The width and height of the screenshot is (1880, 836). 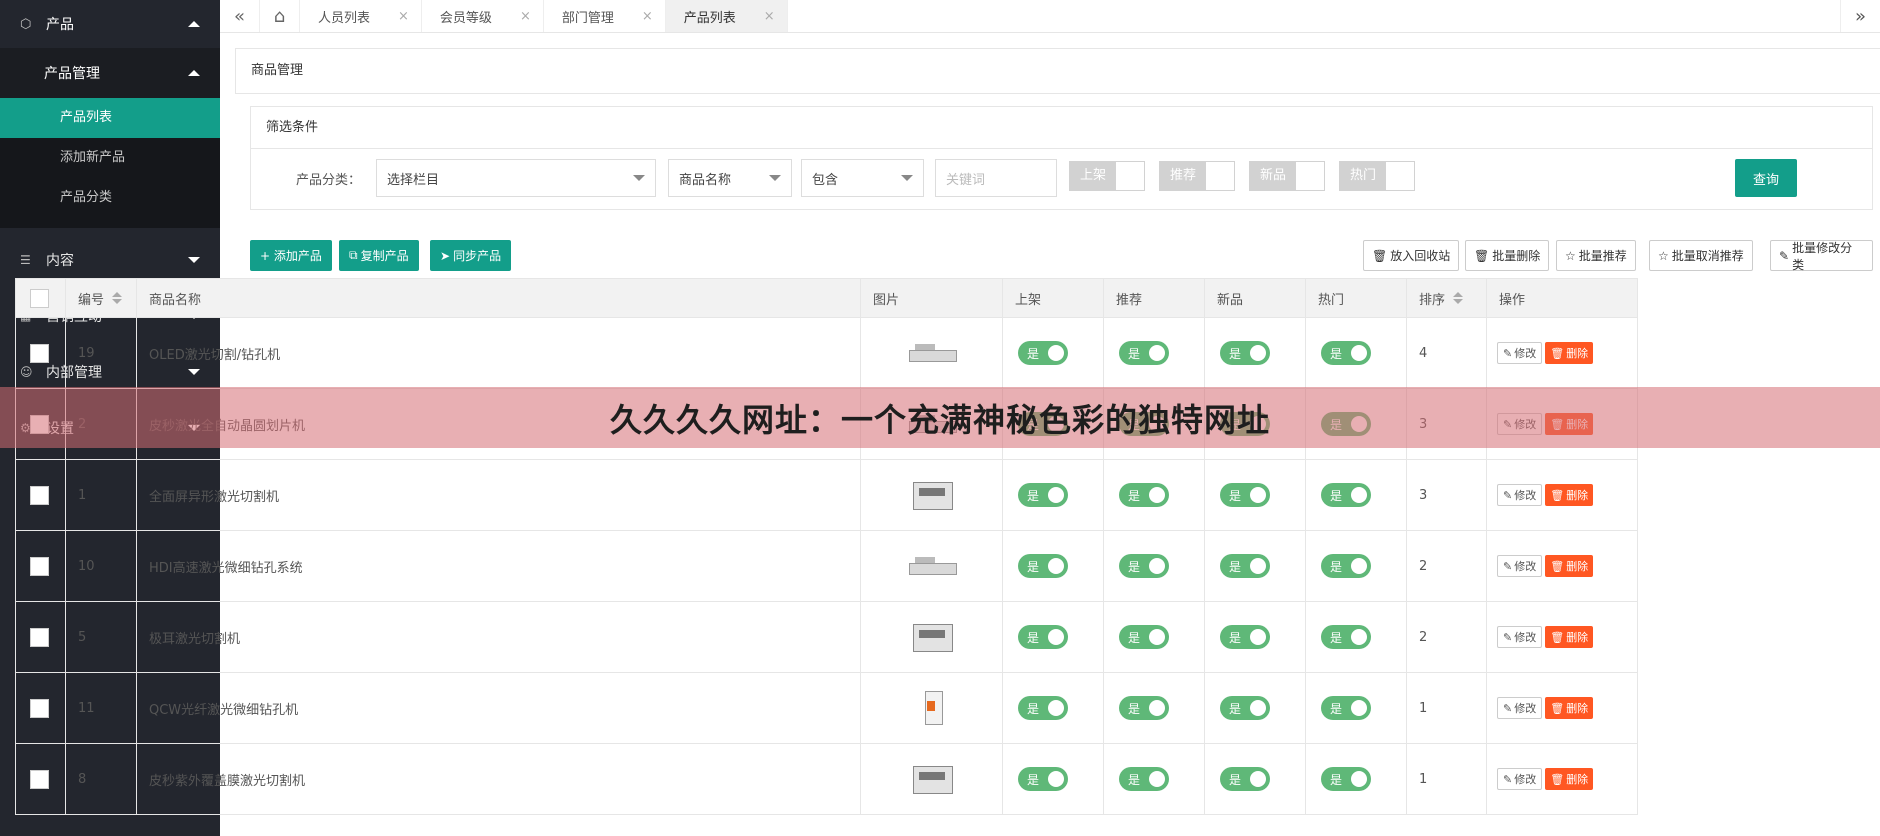 I want to click on header-sort: 排序, so click(x=1447, y=298).